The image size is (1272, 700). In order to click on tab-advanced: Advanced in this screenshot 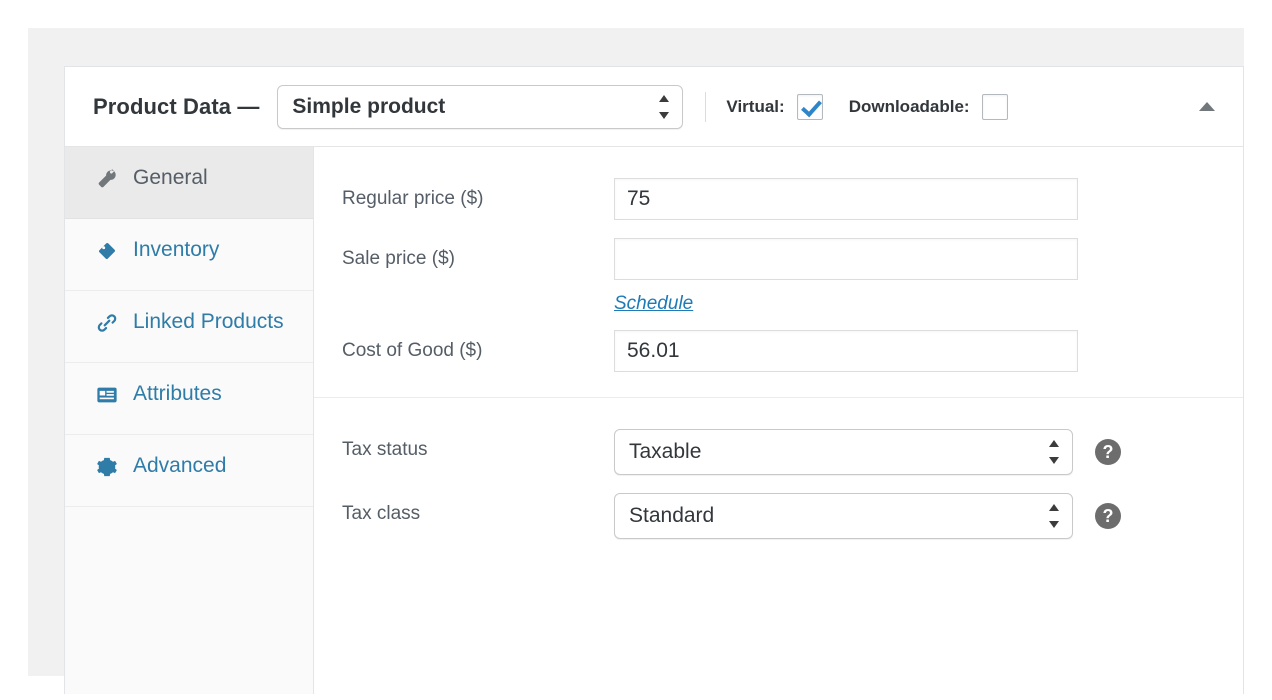, I will do `click(189, 471)`.